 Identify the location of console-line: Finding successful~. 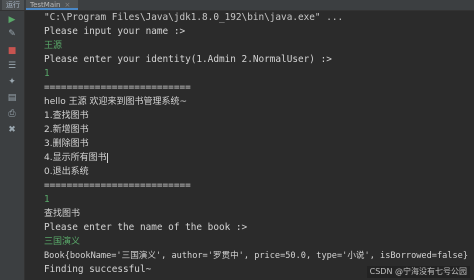
(98, 269).